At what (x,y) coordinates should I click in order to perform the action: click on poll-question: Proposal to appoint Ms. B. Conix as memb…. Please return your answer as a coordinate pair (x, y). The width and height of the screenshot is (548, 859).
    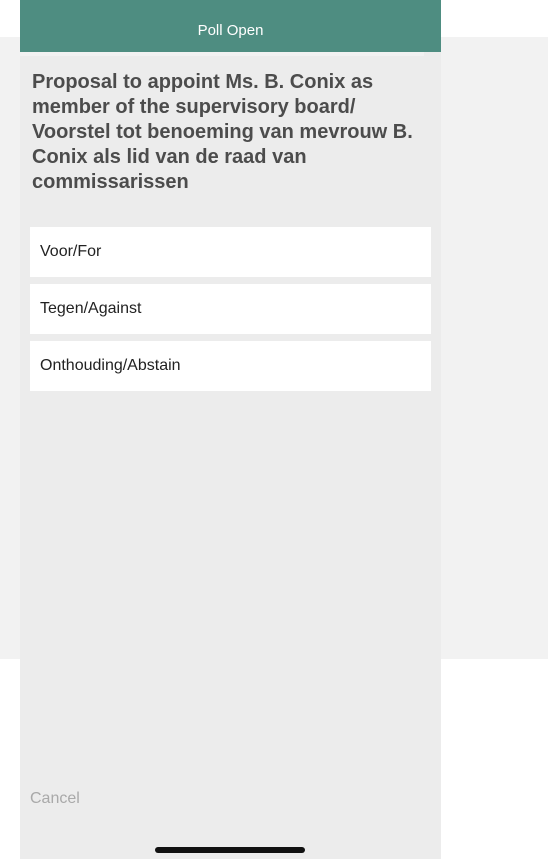
    Looking at the image, I should click on (222, 132).